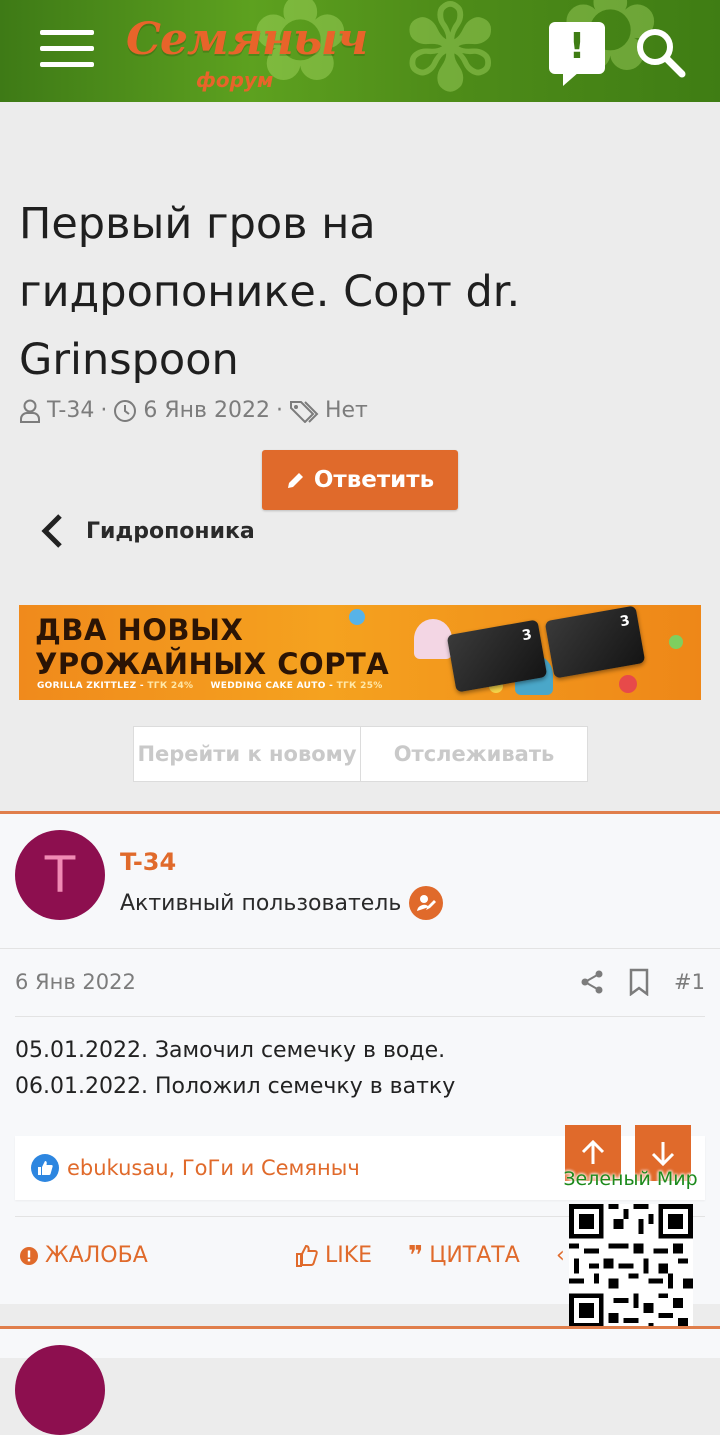 Image resolution: width=720 pixels, height=1435 pixels. What do you see at coordinates (51, 531) in the screenshot?
I see `chevron-left-icon` at bounding box center [51, 531].